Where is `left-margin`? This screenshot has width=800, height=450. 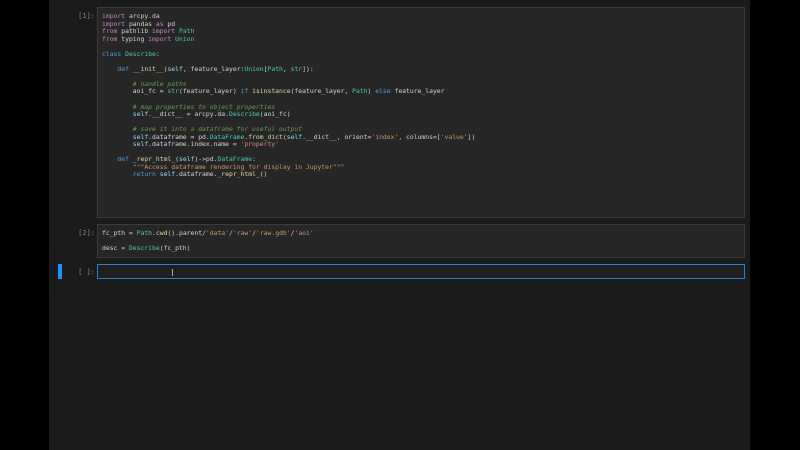 left-margin is located at coordinates (24, 225).